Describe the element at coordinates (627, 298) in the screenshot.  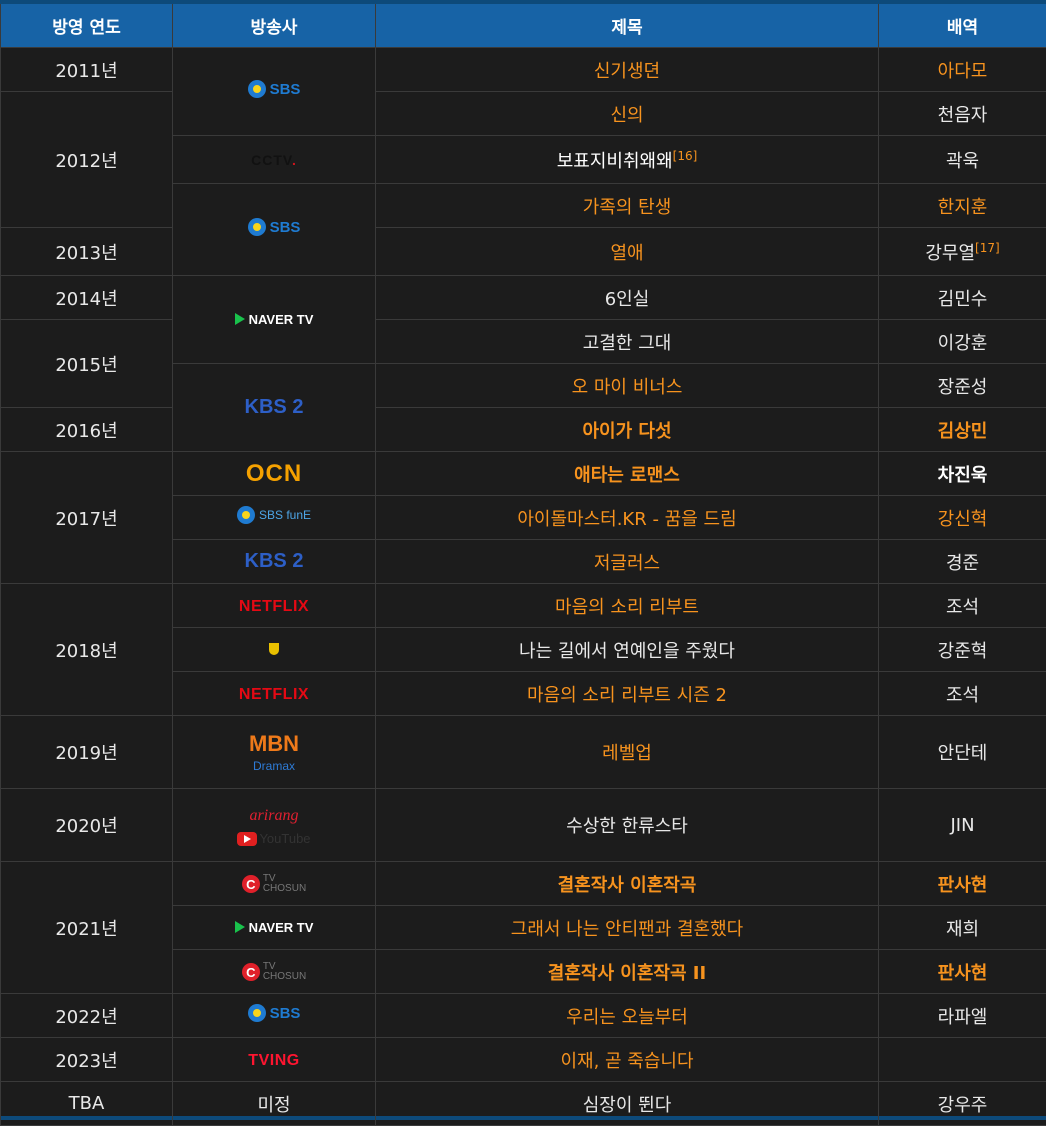
I see `title-text: 6인실` at that location.